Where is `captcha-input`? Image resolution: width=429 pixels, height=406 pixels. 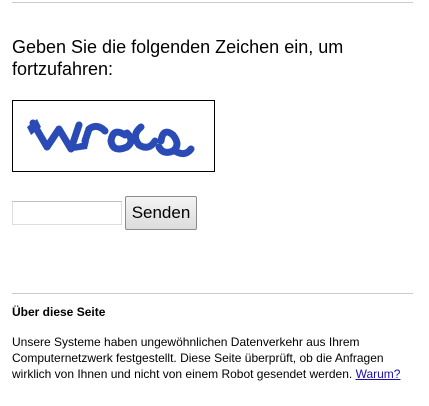
captcha-input is located at coordinates (67, 213).